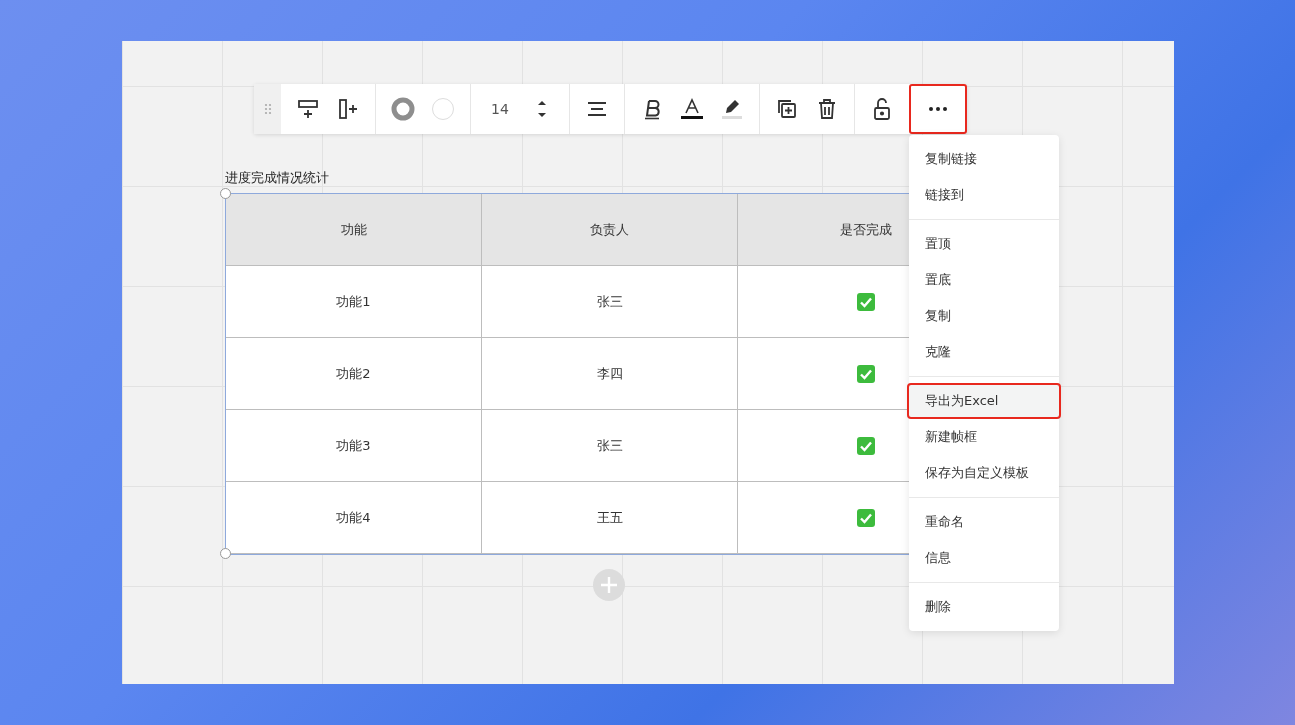  What do you see at coordinates (984, 473) in the screenshot?
I see `menu-item: 保存为自定义模板` at bounding box center [984, 473].